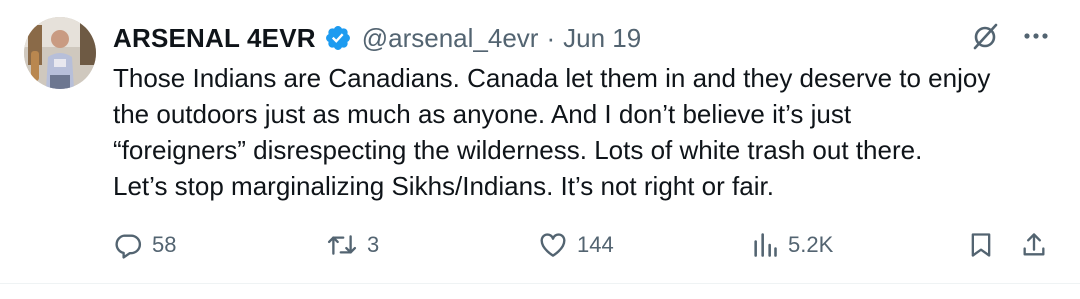  Describe the element at coordinates (144, 245) in the screenshot. I see `reply-button: 58` at that location.